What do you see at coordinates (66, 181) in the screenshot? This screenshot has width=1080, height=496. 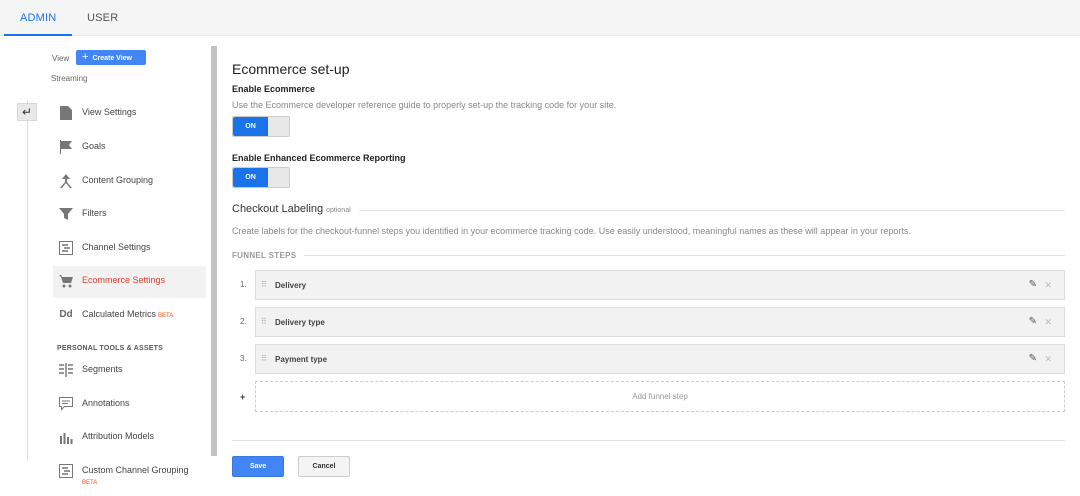 I see `content-grouping-icon` at bounding box center [66, 181].